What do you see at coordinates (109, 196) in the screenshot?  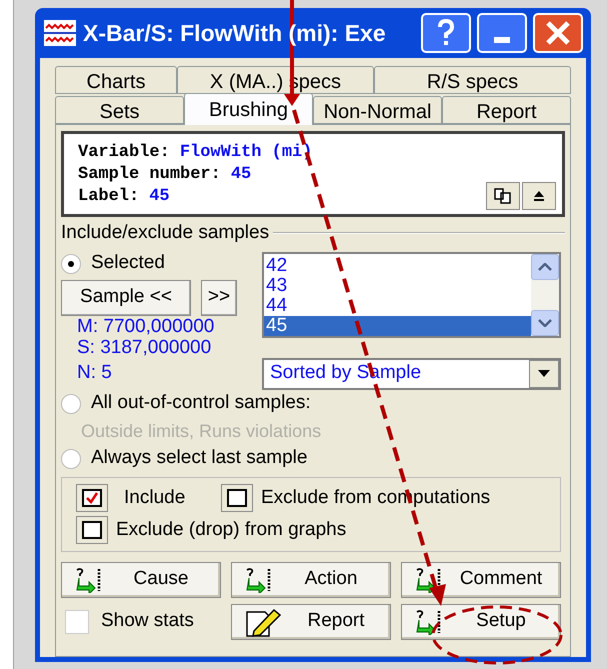 I see `field-label: Label:` at bounding box center [109, 196].